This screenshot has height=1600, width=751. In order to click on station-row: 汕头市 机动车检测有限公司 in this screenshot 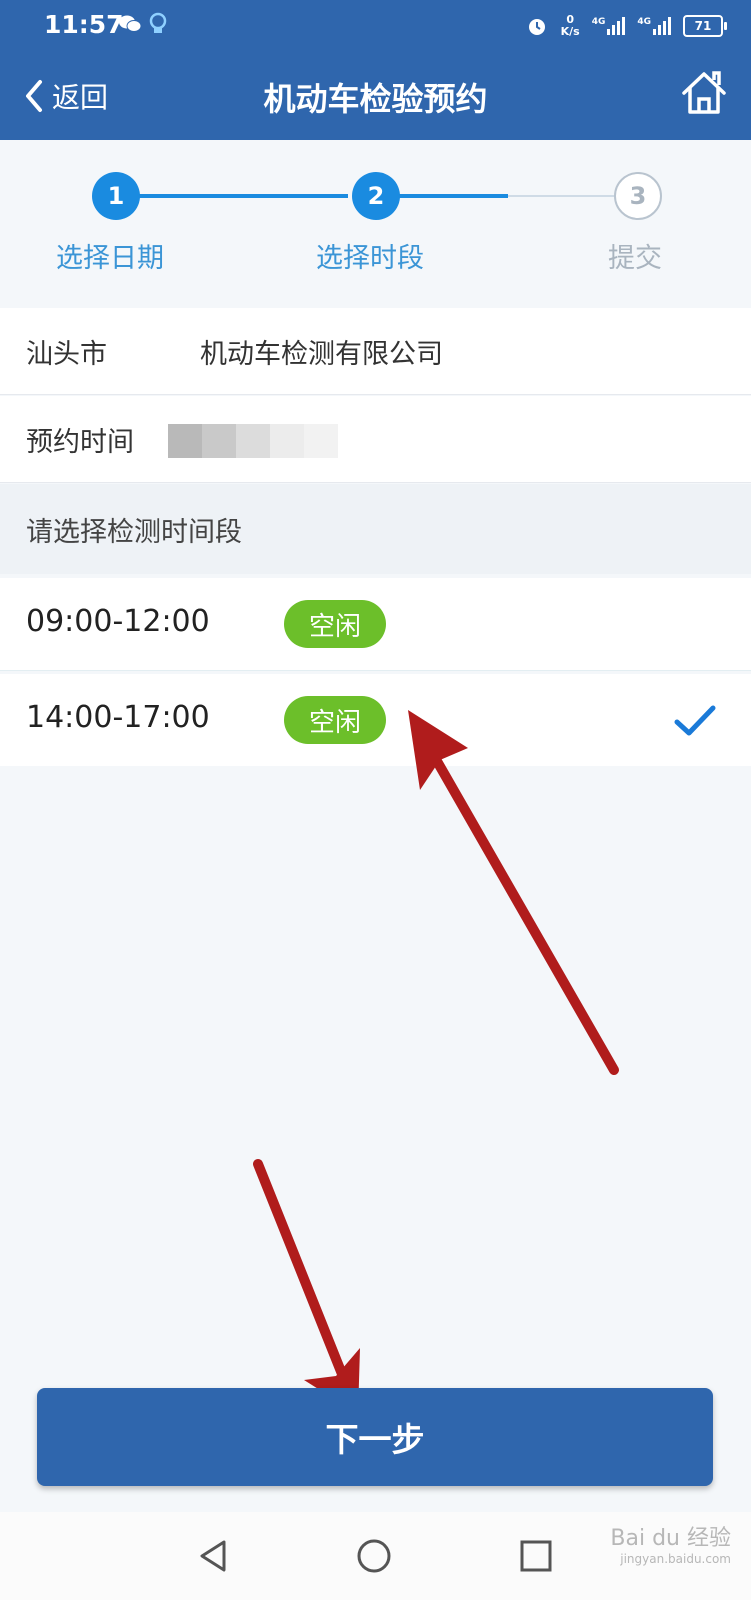, I will do `click(375, 351)`.